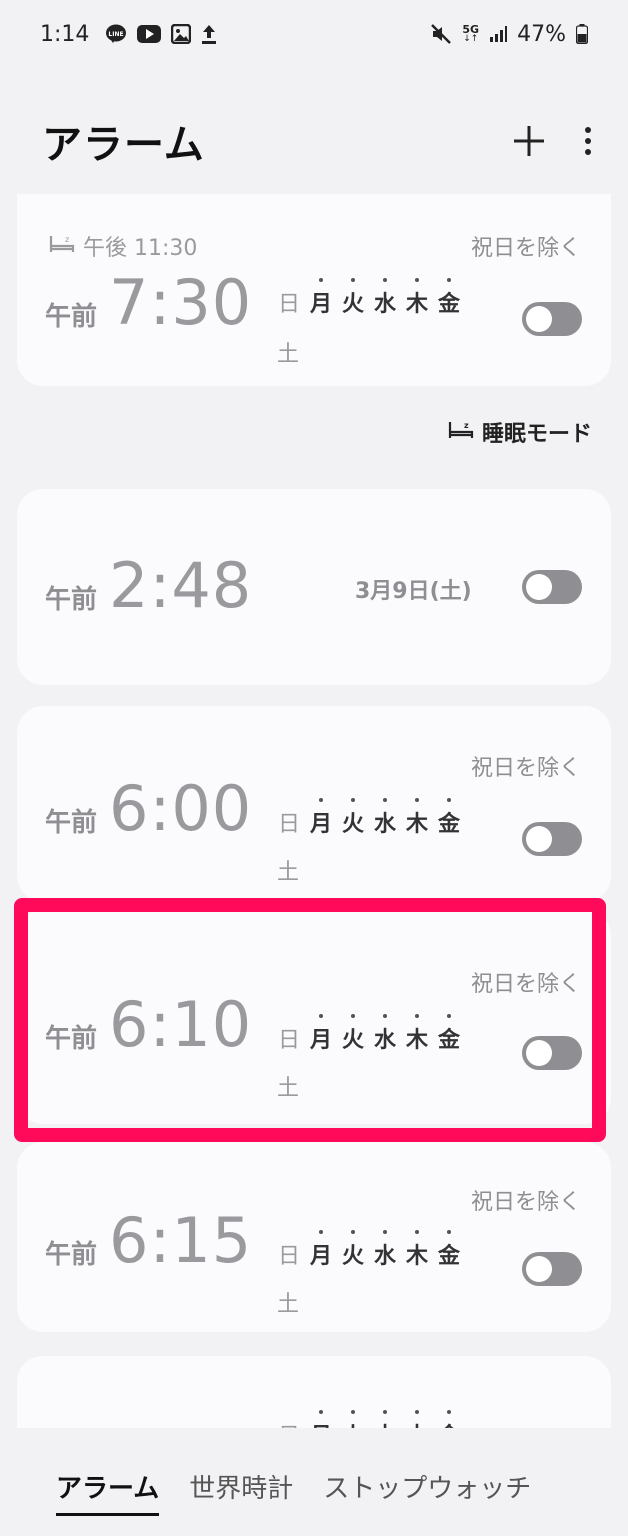  I want to click on tab-stopwatch: ストップウォッチ, so click(427, 1490).